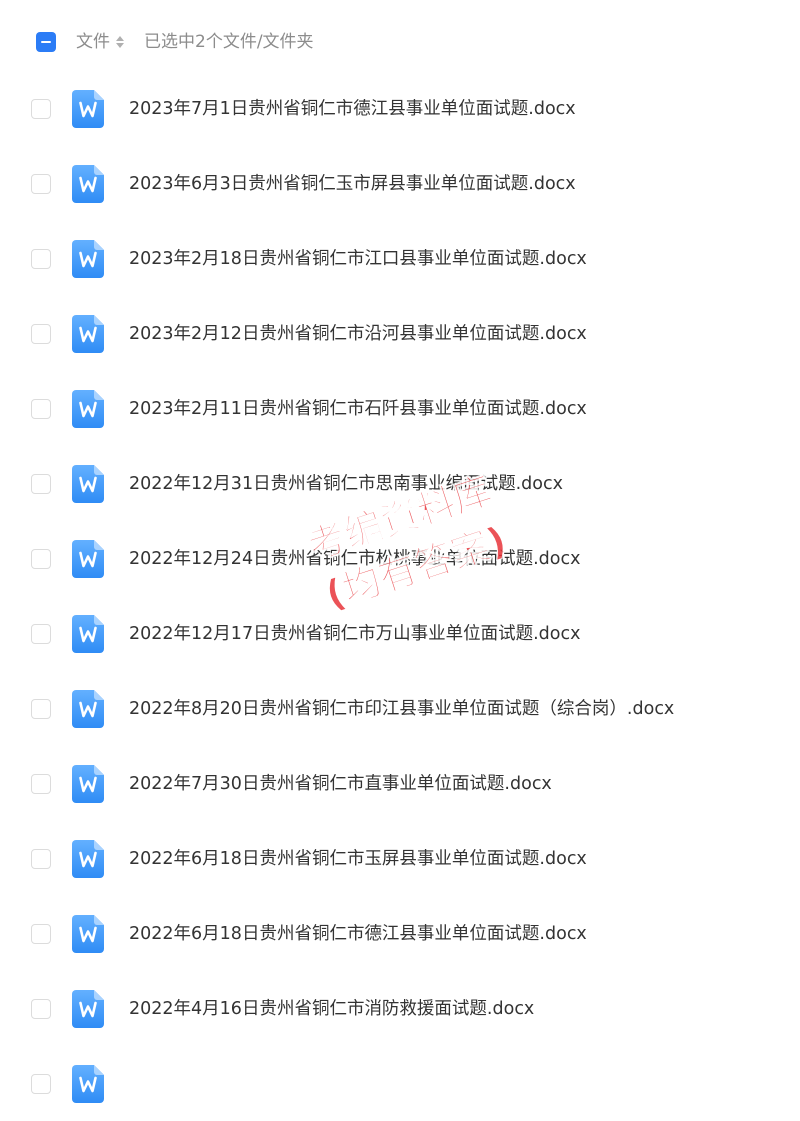 The height and width of the screenshot is (1121, 800). I want to click on file-row: 2022年8月20日贵州省铜仁市印江县事业单位面试题（综合岗）.docx, so click(400, 708).